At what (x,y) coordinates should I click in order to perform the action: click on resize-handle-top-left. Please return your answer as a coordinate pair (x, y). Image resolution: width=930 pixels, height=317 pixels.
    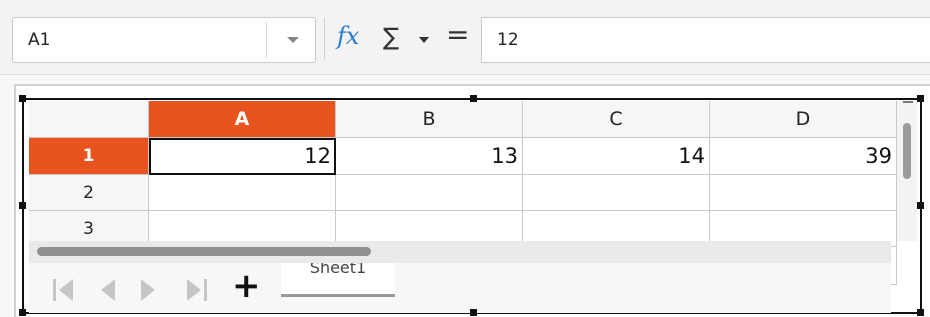
    Looking at the image, I should click on (22, 98).